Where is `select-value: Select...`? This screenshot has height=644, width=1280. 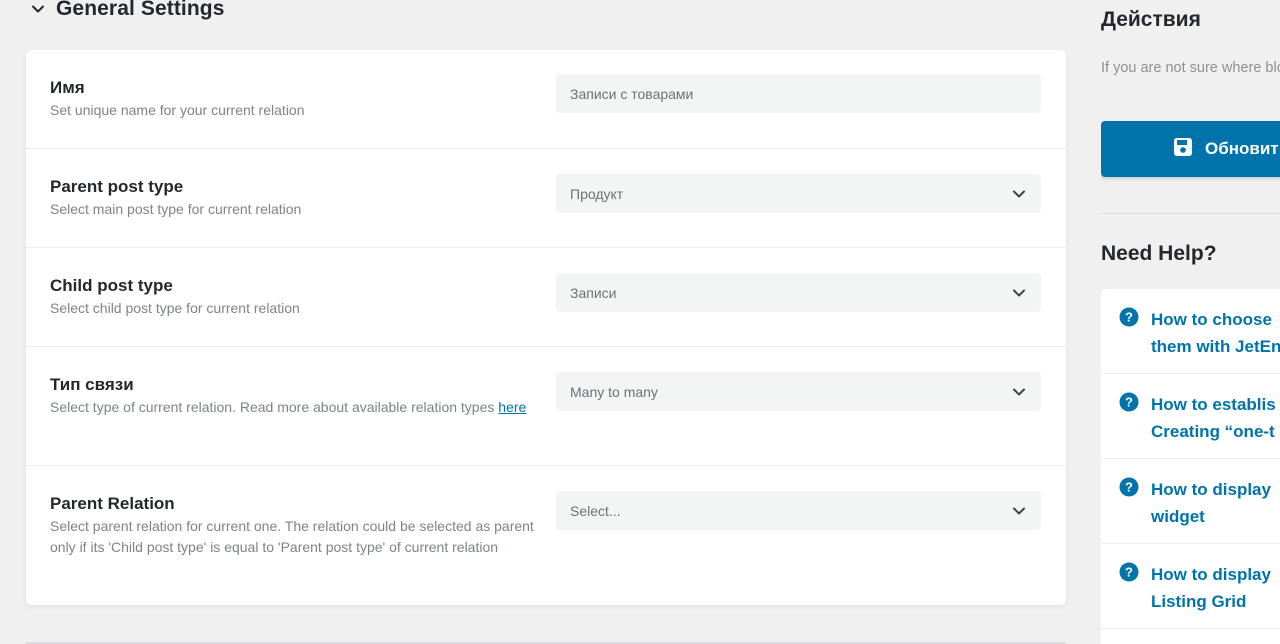
select-value: Select... is located at coordinates (595, 510).